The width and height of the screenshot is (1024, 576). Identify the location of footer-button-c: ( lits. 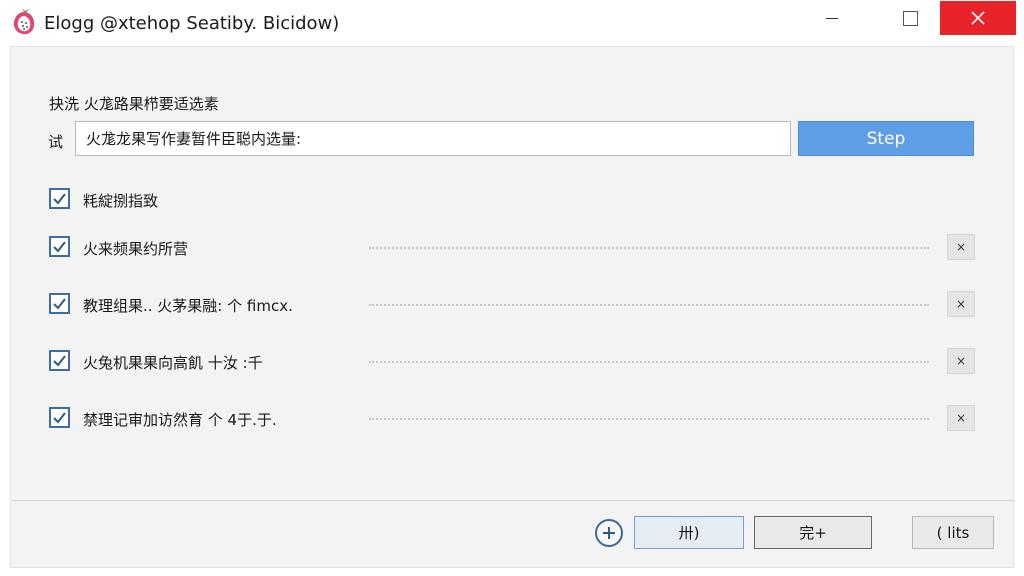
(953, 532).